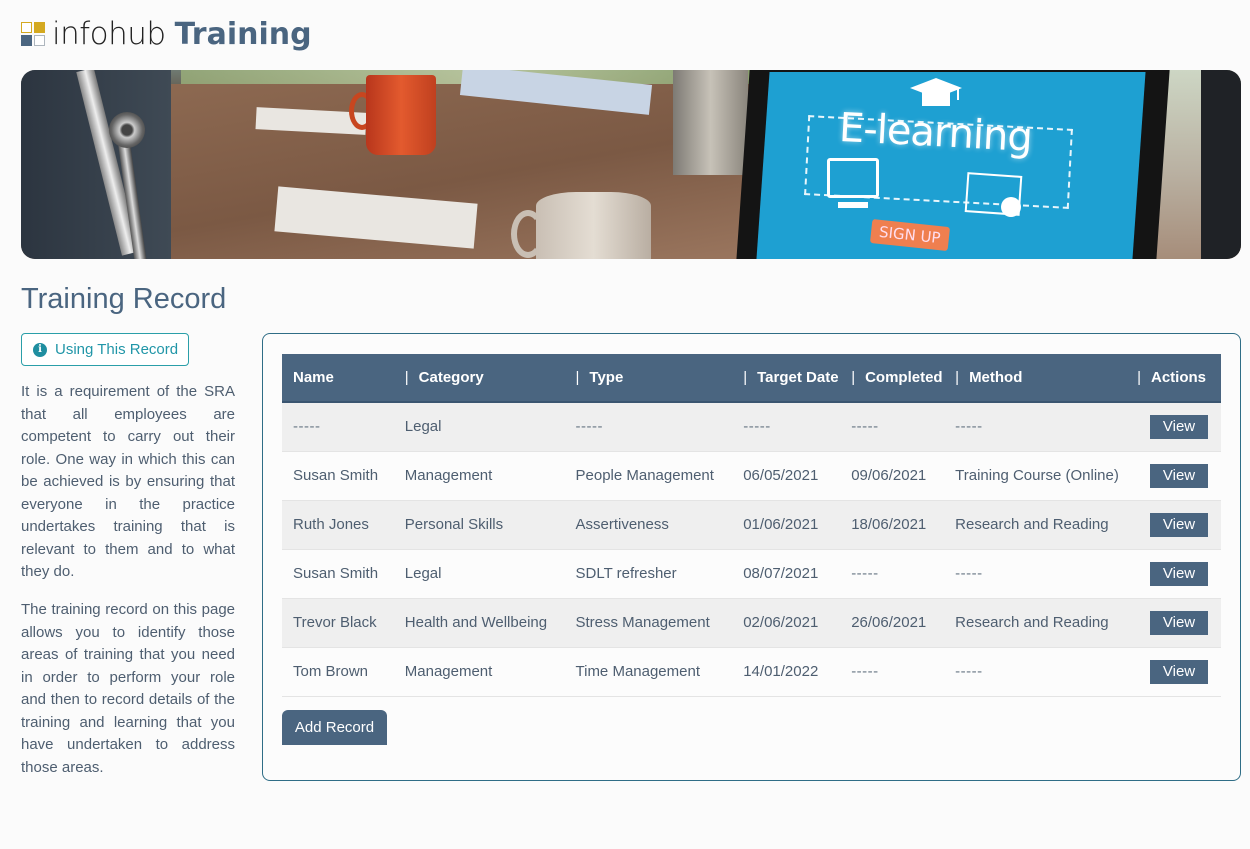  Describe the element at coordinates (892, 476) in the screenshot. I see `cell-completed: 09/06/2021` at that location.